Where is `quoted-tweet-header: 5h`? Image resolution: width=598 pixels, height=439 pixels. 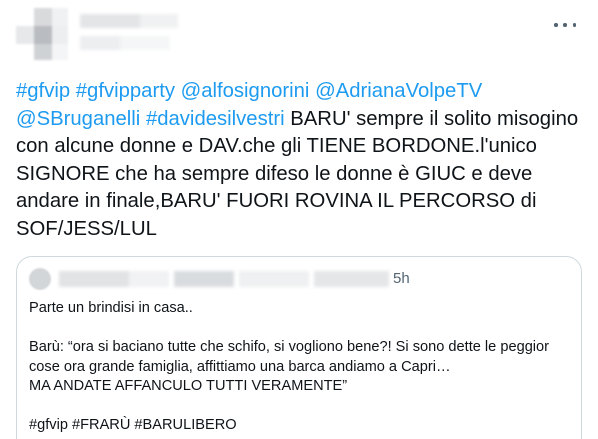
quoted-tweet-header: 5h is located at coordinates (299, 279).